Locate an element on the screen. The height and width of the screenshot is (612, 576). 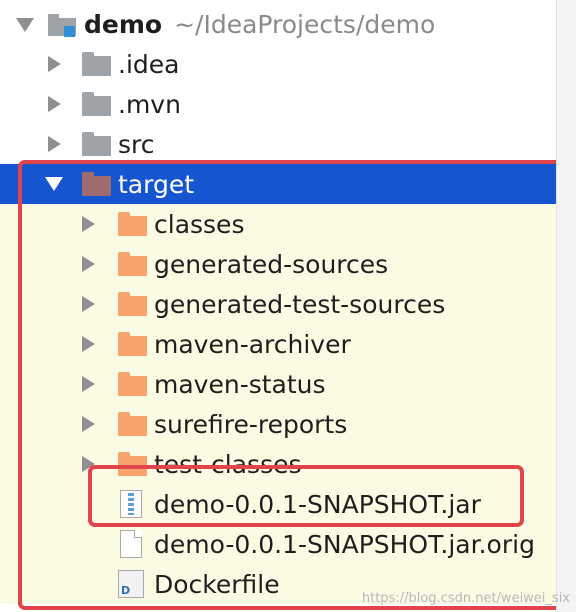
jar-highlight-box is located at coordinates (306, 496).